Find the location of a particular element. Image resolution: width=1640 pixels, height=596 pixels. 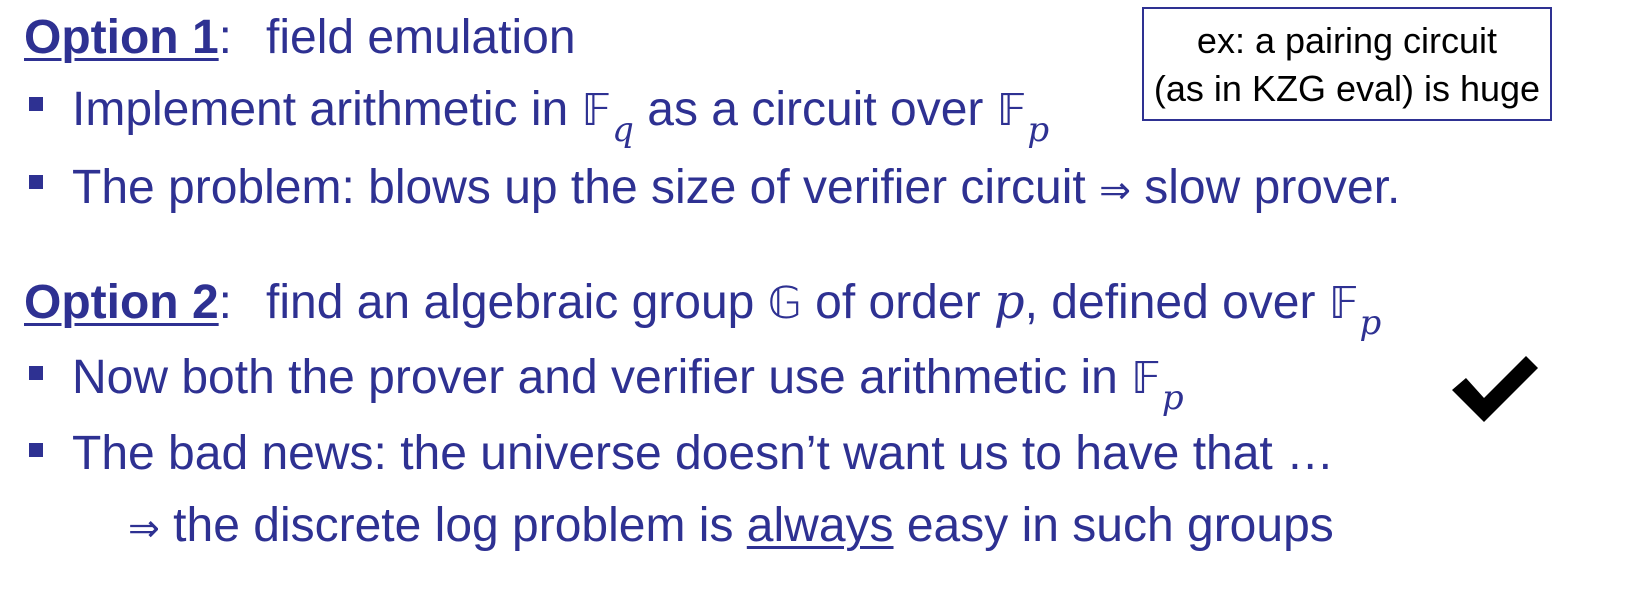

note-line-1: ex: a pairing circuit is located at coordinates (1347, 40).